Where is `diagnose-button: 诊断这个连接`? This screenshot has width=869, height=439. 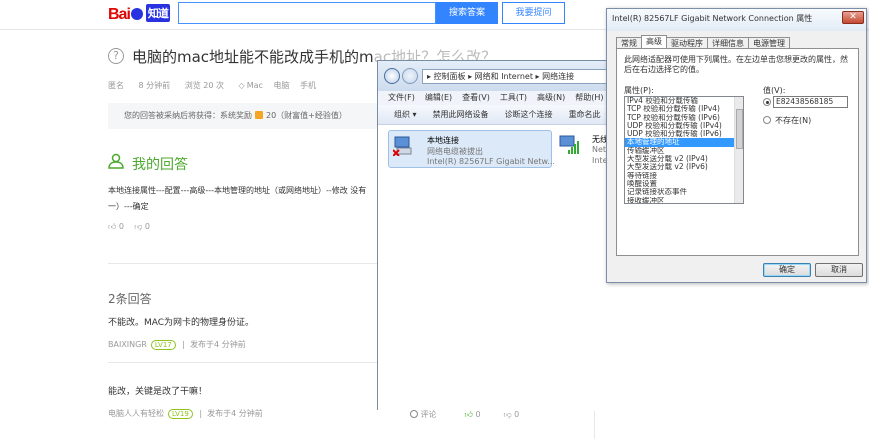
diagnose-button: 诊断这个连接 is located at coordinates (529, 114).